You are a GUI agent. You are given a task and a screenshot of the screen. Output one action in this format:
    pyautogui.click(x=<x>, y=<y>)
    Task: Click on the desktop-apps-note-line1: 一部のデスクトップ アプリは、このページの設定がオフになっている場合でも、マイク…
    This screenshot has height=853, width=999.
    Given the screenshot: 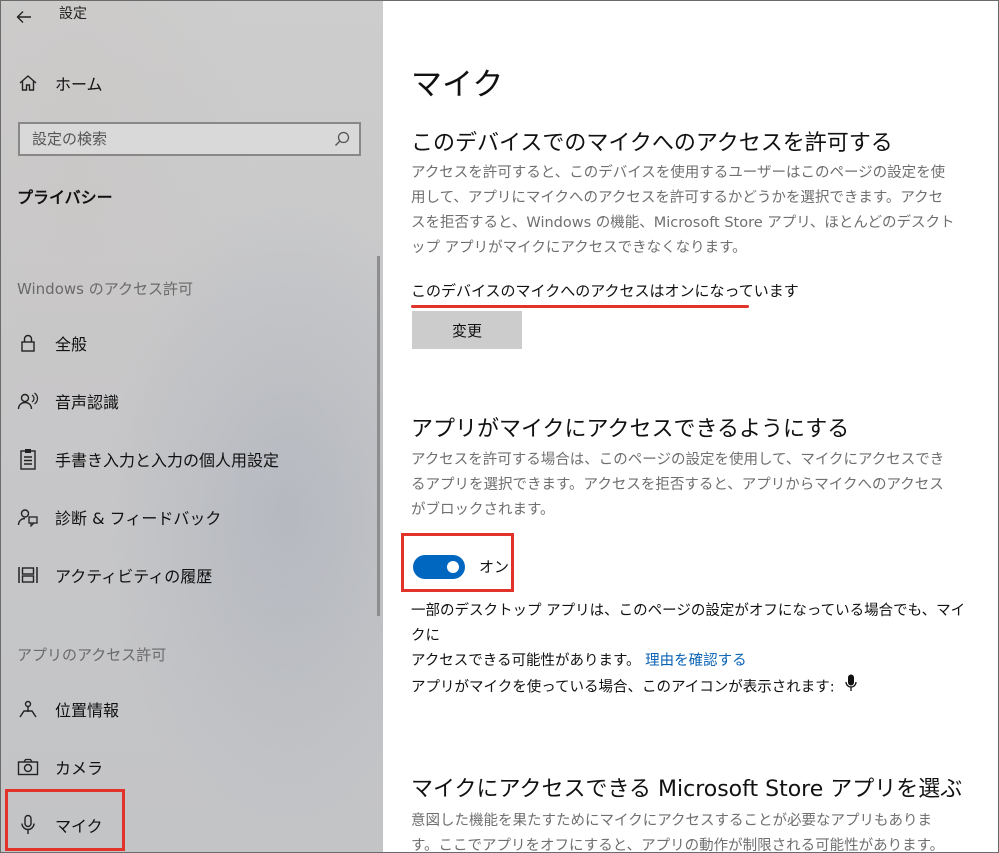 What is the action you would take?
    pyautogui.click(x=688, y=623)
    